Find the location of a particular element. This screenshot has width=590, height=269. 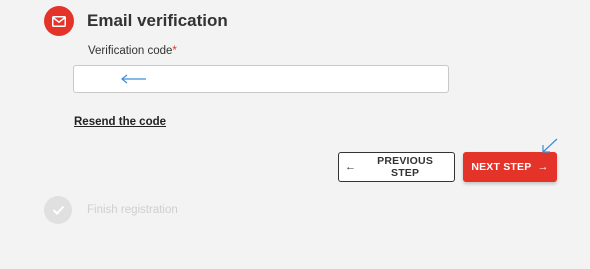

verification-code-label: Verification code* is located at coordinates (132, 51).